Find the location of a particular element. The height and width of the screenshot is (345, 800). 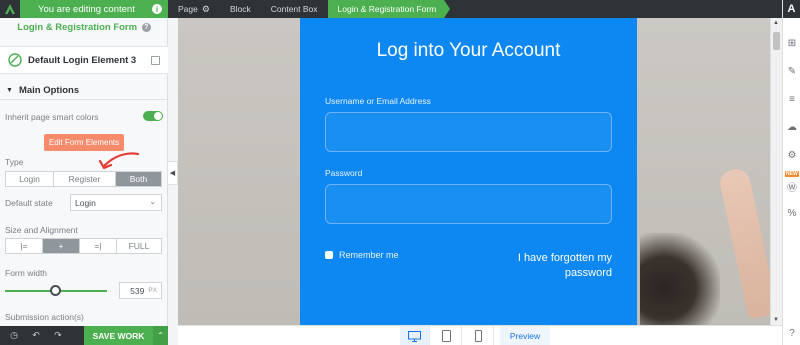

element-selector: Default Login Element 3 is located at coordinates (84, 60).